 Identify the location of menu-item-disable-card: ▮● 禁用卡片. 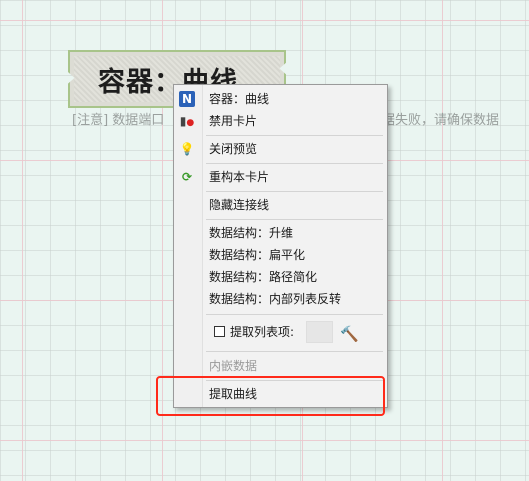
(280, 121).